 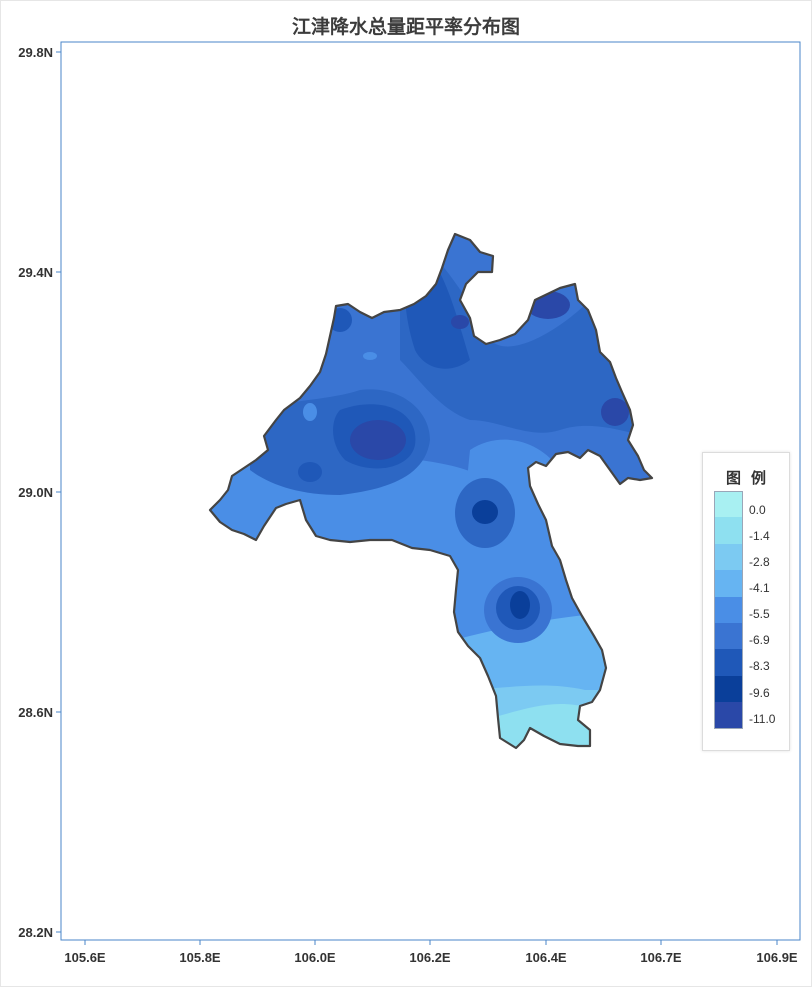 What do you see at coordinates (315, 957) in the screenshot?
I see `x-tick-label: 106.0E` at bounding box center [315, 957].